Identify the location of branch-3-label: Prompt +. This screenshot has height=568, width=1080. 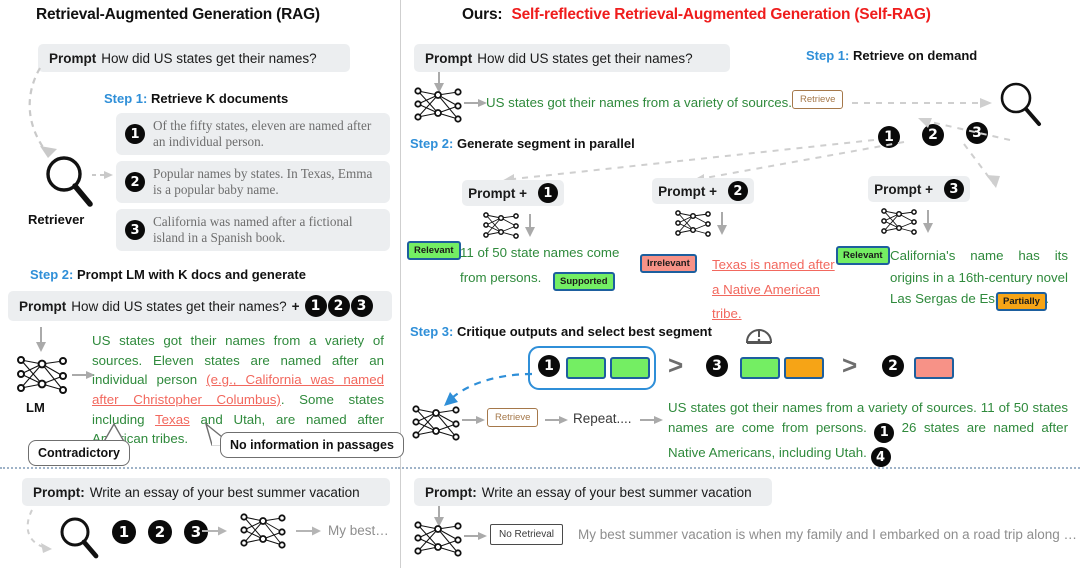
(903, 189).